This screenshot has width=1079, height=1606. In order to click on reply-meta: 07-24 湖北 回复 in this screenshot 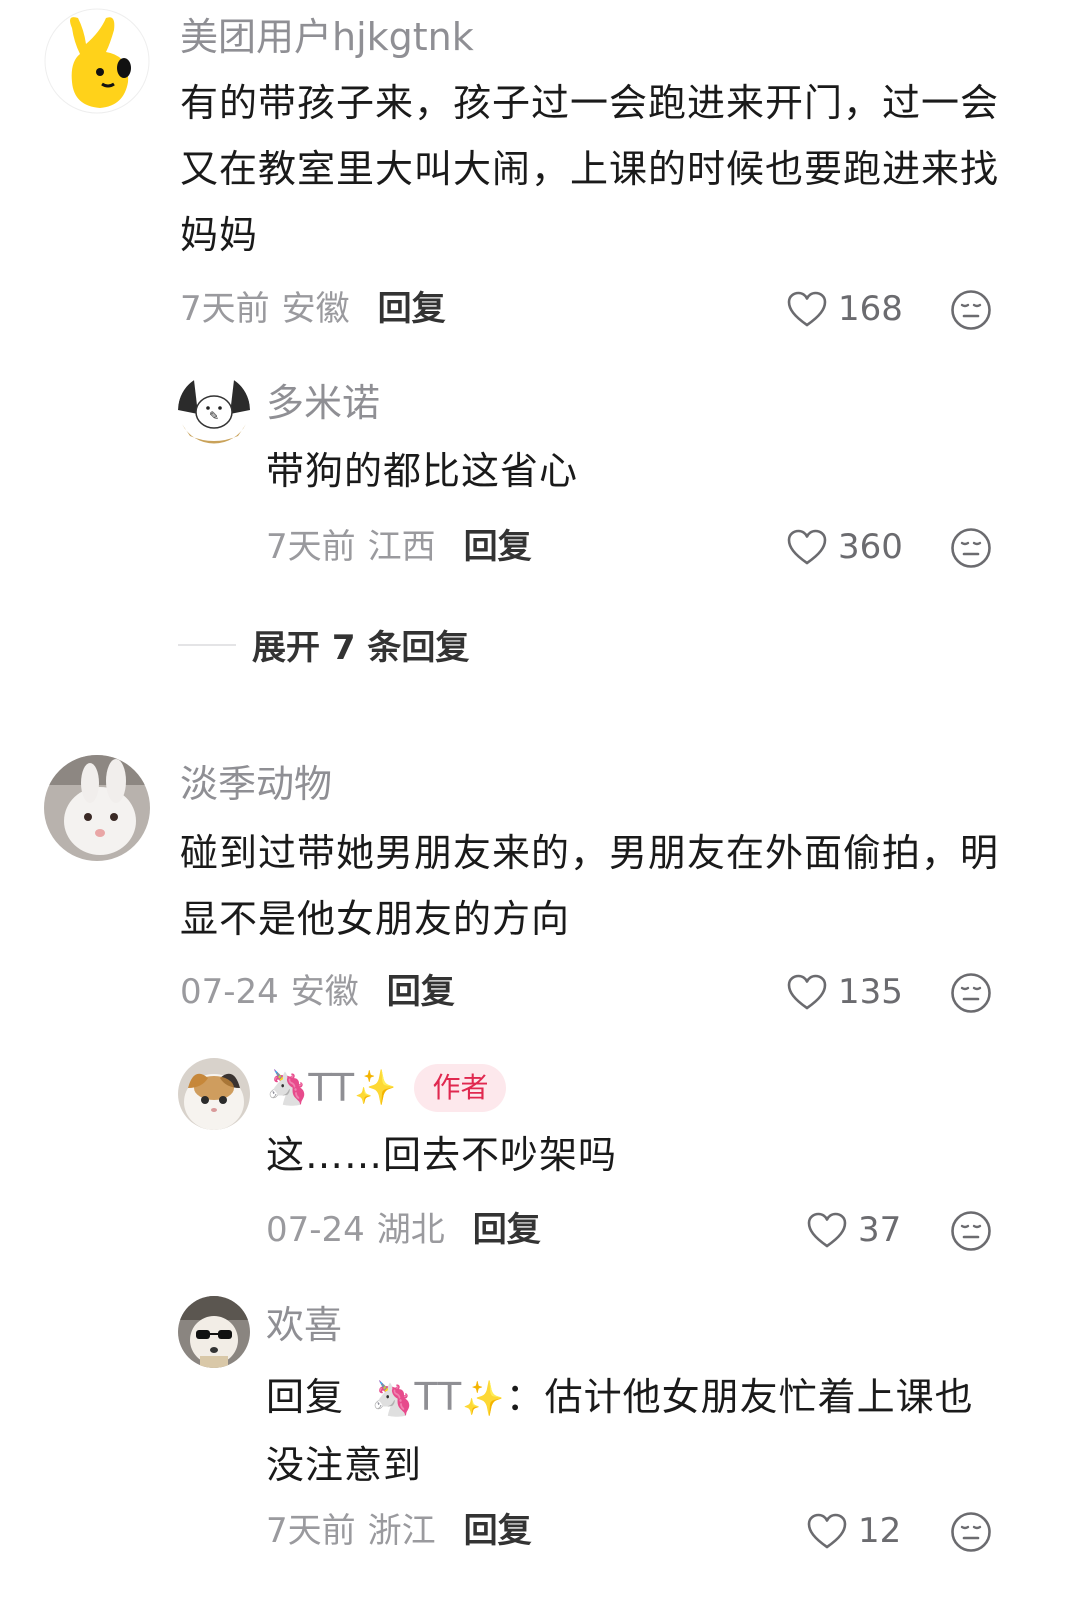, I will do `click(403, 1230)`.